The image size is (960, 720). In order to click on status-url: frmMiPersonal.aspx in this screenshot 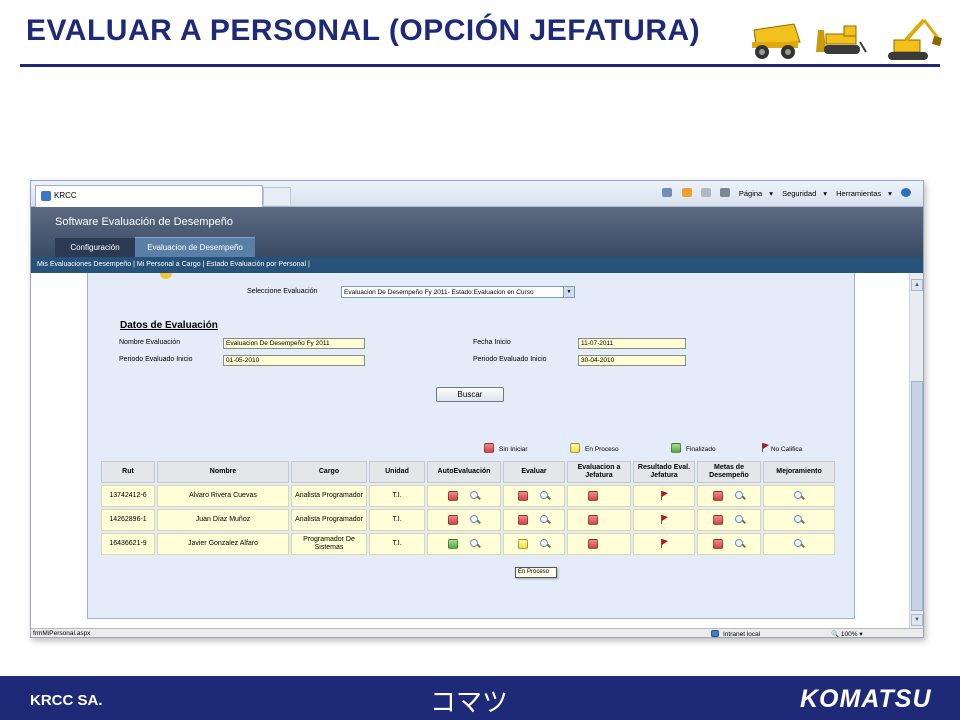, I will do `click(62, 633)`.